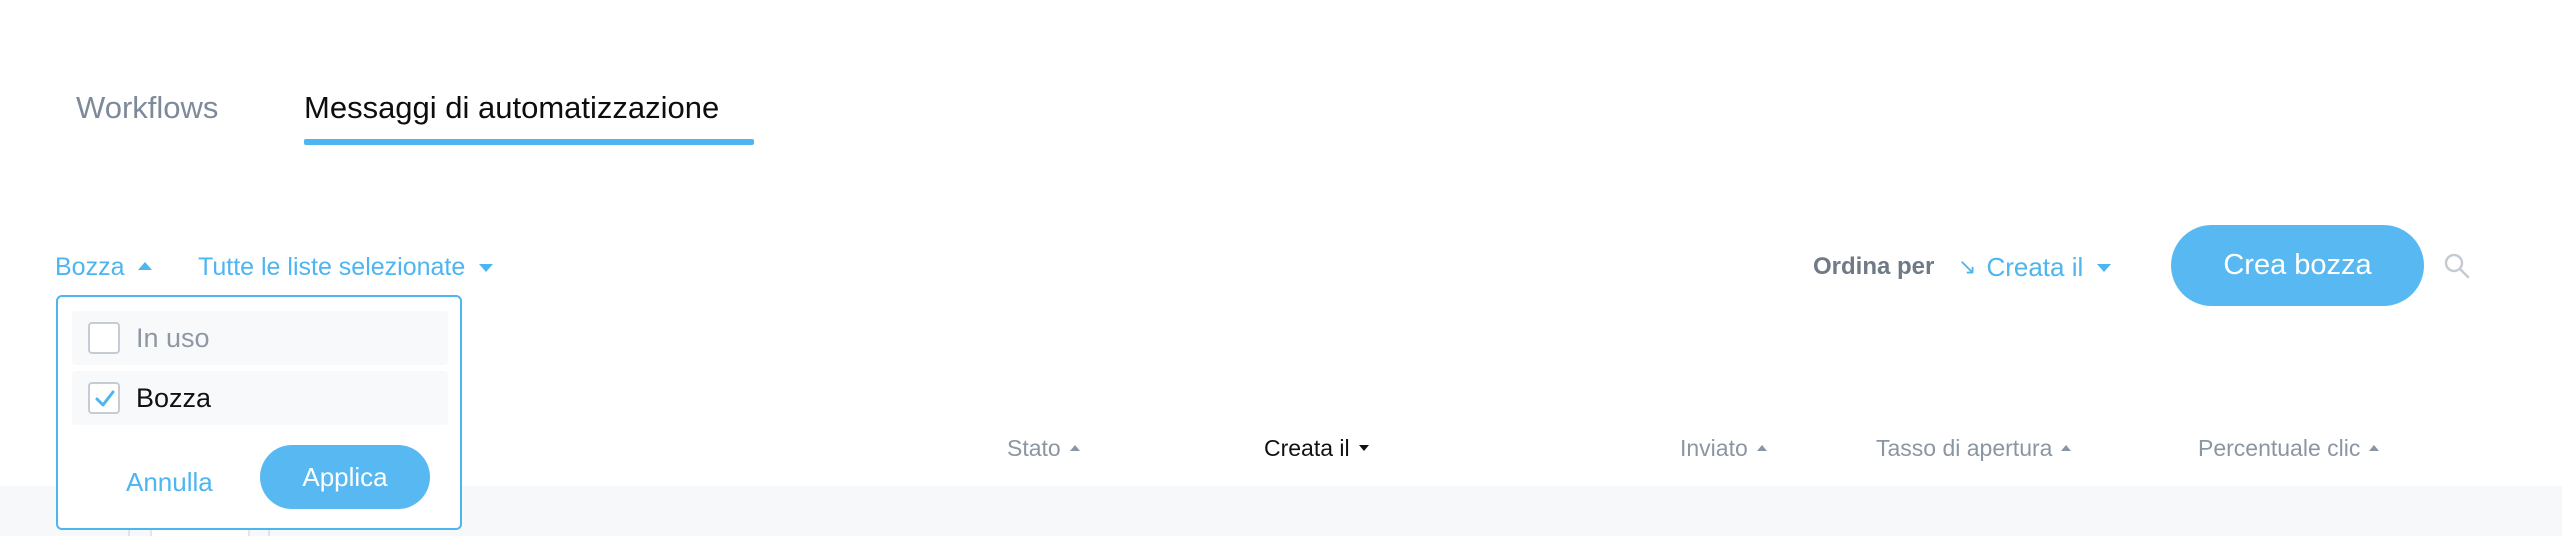  Describe the element at coordinates (1034, 448) in the screenshot. I see `column-header-label: Stato` at that location.